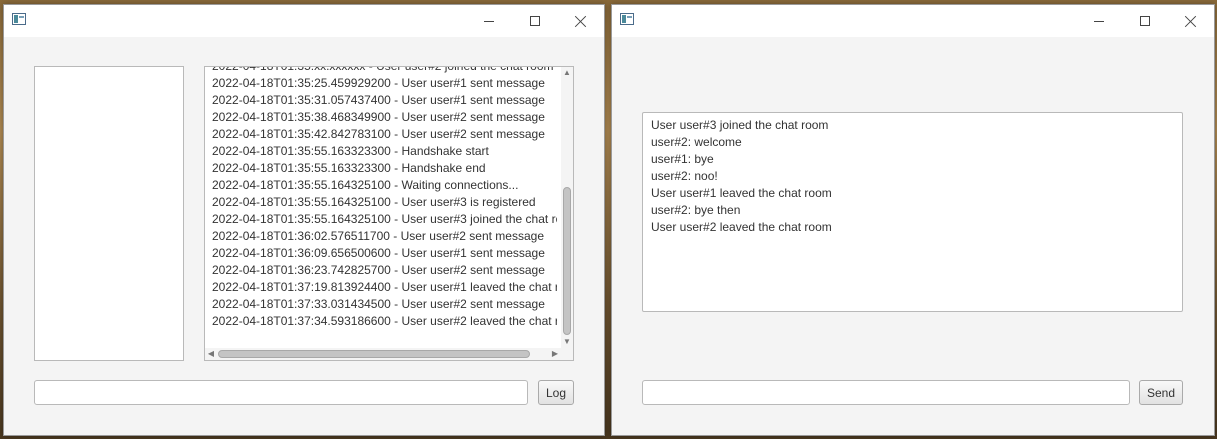 This screenshot has height=439, width=1217. I want to click on server-command-input, so click(281, 392).